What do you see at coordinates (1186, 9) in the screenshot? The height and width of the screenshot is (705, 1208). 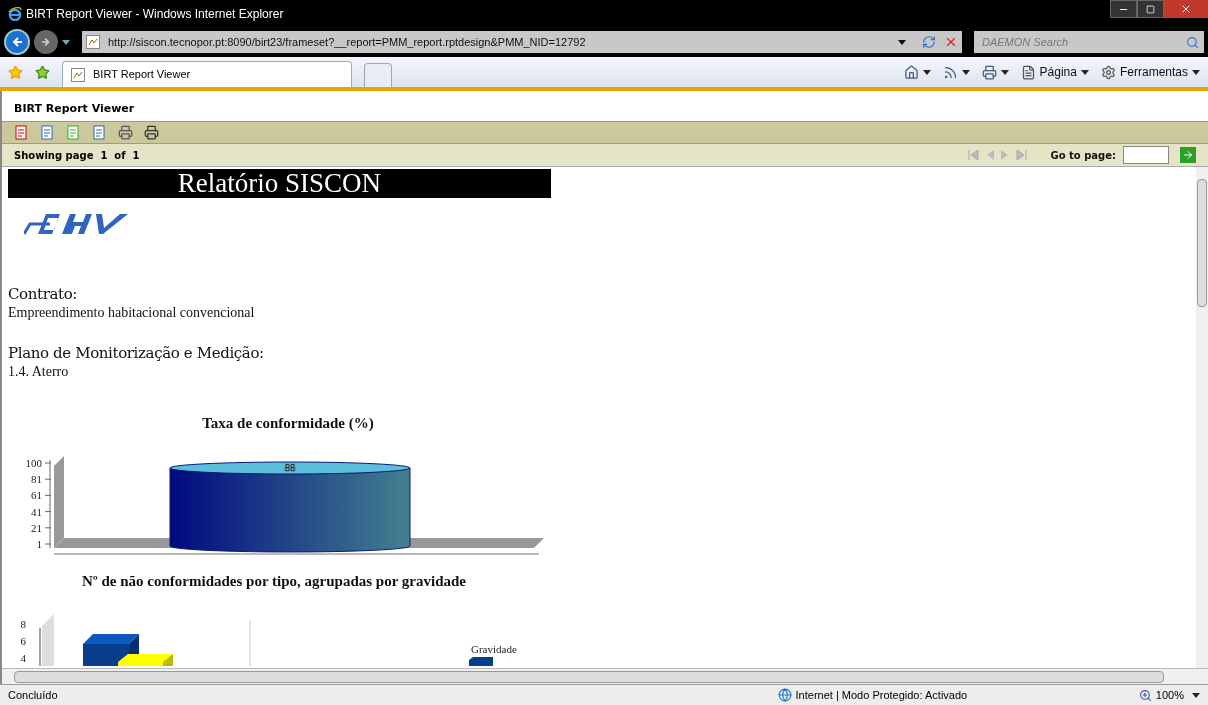 I see `close-icon` at bounding box center [1186, 9].